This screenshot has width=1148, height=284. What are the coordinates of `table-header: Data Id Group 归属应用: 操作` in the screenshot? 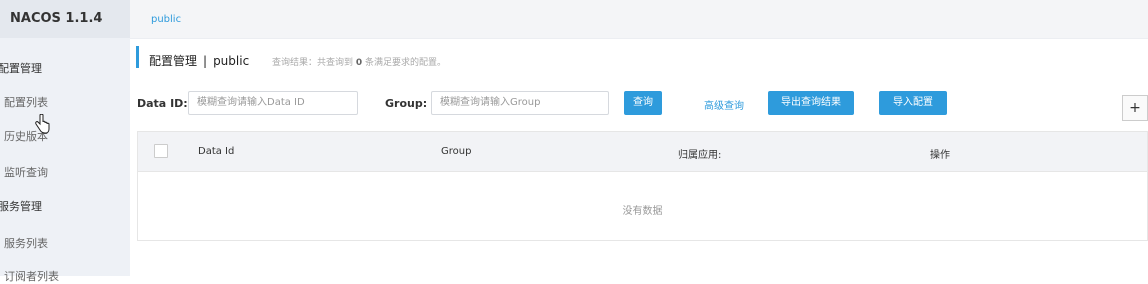 It's located at (642, 152).